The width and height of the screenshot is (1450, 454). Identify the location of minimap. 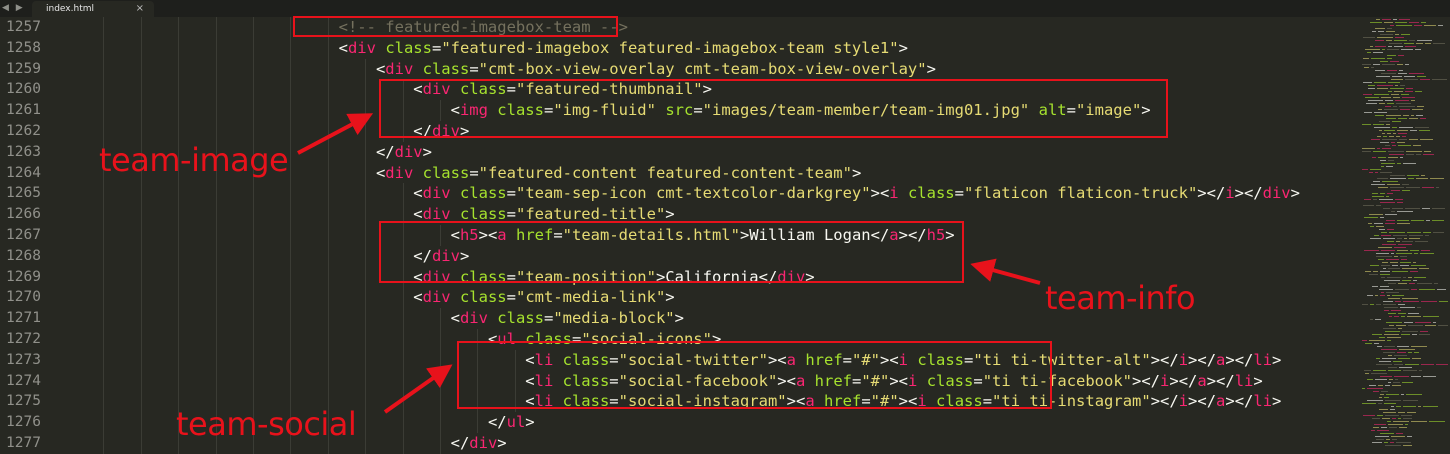
(1404, 233).